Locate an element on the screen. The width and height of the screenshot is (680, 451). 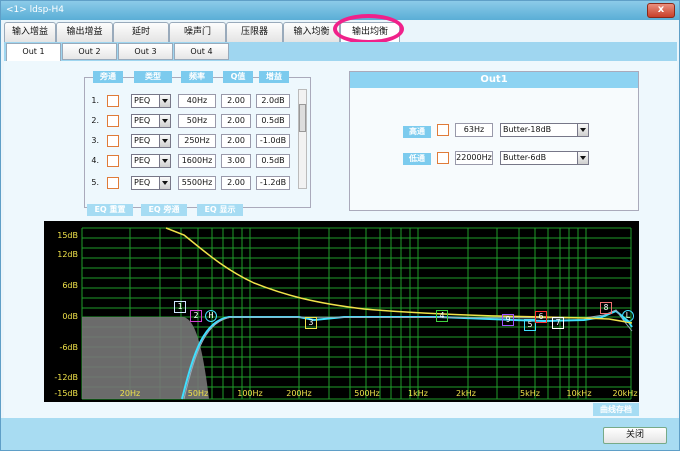
x-label: 10kHz is located at coordinates (579, 393).